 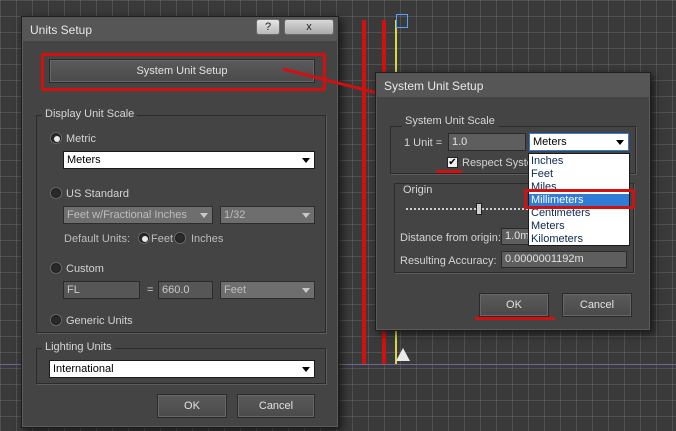 What do you see at coordinates (452, 162) in the screenshot?
I see `respect-system-checkbox: ✔` at bounding box center [452, 162].